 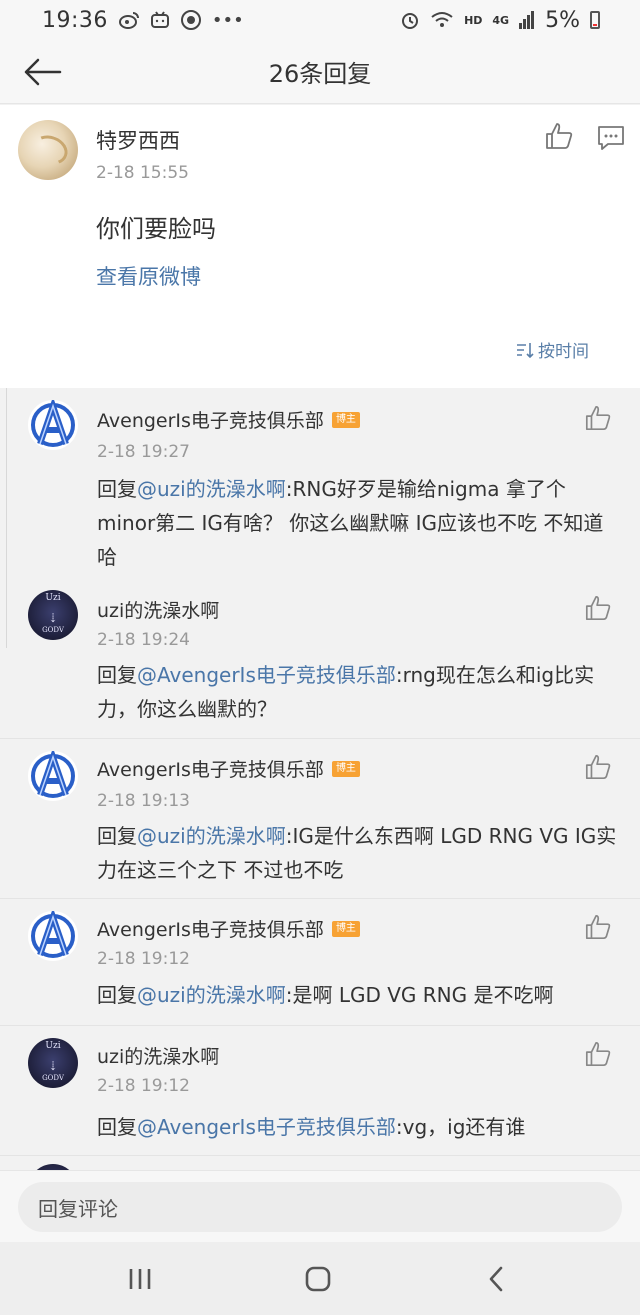 I want to click on back-nav-icon, so click(x=496, y=1279).